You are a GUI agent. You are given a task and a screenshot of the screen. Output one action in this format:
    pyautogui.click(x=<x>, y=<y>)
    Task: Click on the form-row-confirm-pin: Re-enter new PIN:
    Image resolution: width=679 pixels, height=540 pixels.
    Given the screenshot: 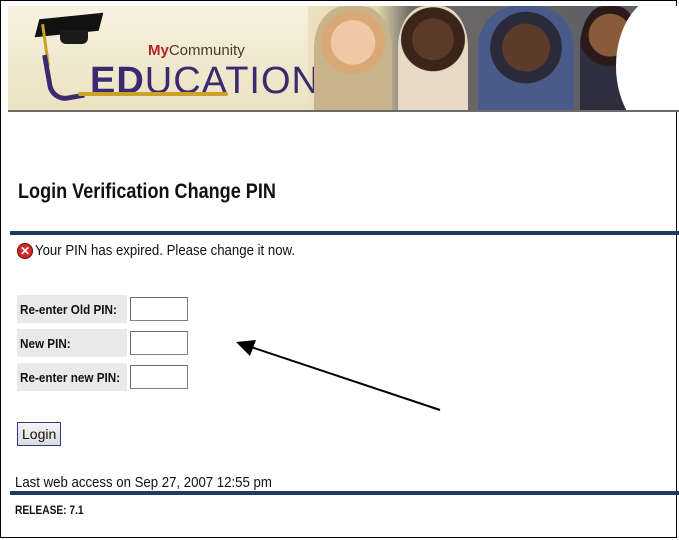 What is the action you would take?
    pyautogui.click(x=102, y=377)
    